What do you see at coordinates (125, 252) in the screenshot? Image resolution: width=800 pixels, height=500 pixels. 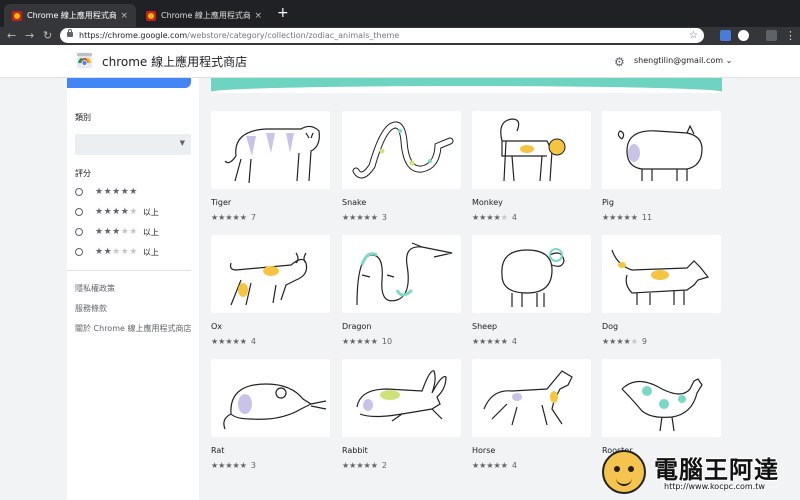 I see `empty-stars: ★★★` at bounding box center [125, 252].